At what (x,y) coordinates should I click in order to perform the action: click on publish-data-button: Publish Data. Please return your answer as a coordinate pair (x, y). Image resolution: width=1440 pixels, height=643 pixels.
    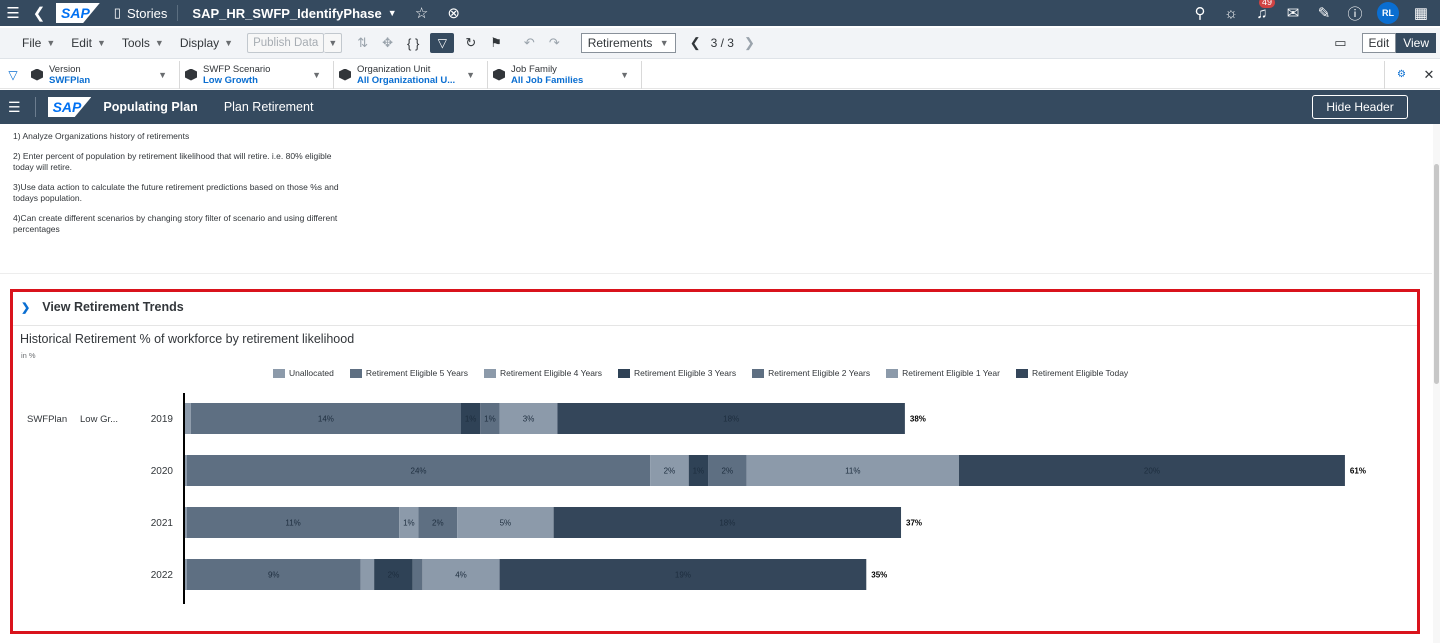
    Looking at the image, I should click on (286, 43).